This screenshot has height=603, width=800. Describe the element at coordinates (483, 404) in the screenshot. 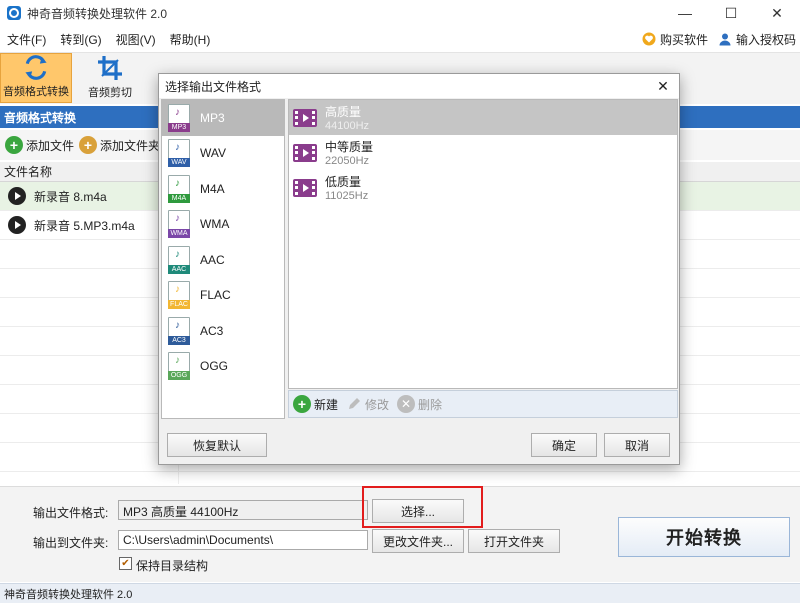

I see `quality-actions-bar: + 新建 修改 ✕ 删除` at that location.